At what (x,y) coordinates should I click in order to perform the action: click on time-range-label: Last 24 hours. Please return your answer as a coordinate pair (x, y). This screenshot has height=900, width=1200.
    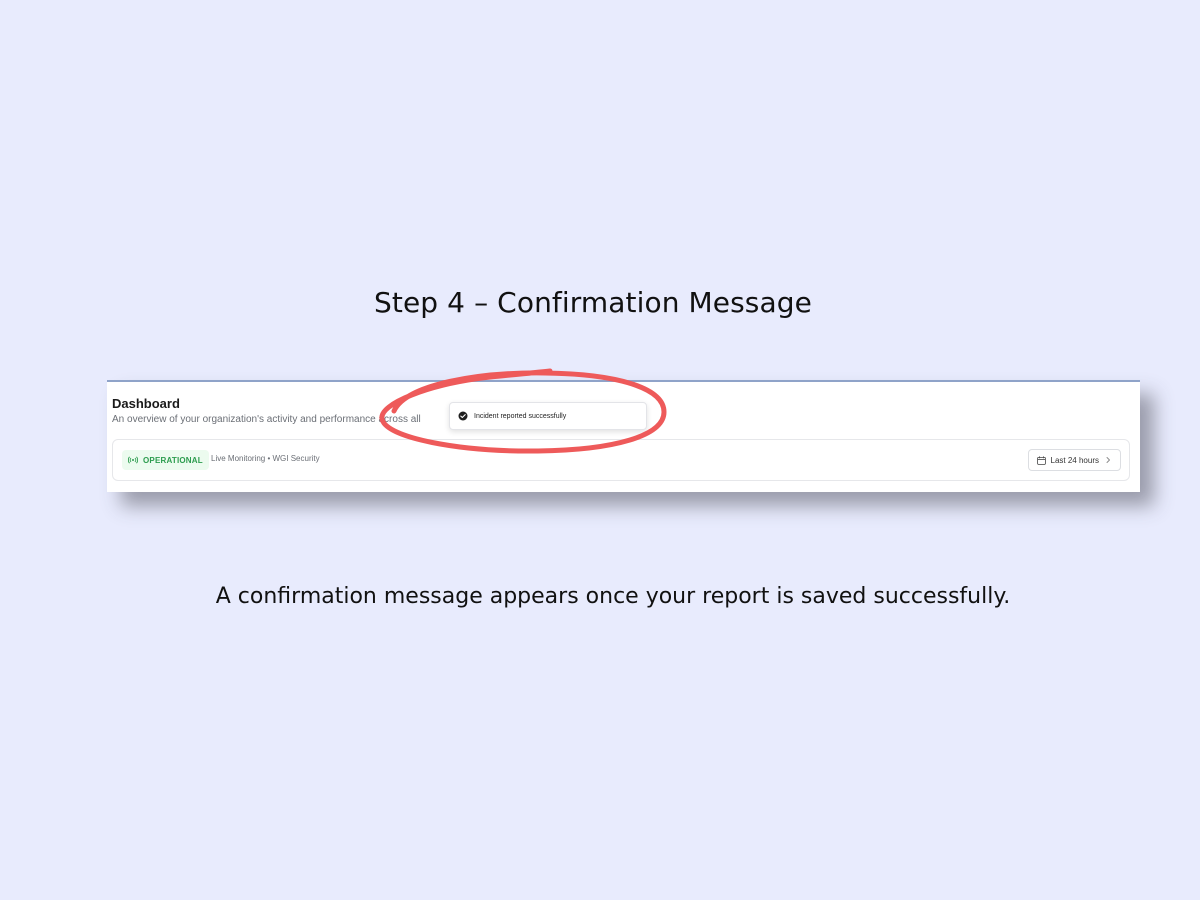
    Looking at the image, I should click on (1074, 460).